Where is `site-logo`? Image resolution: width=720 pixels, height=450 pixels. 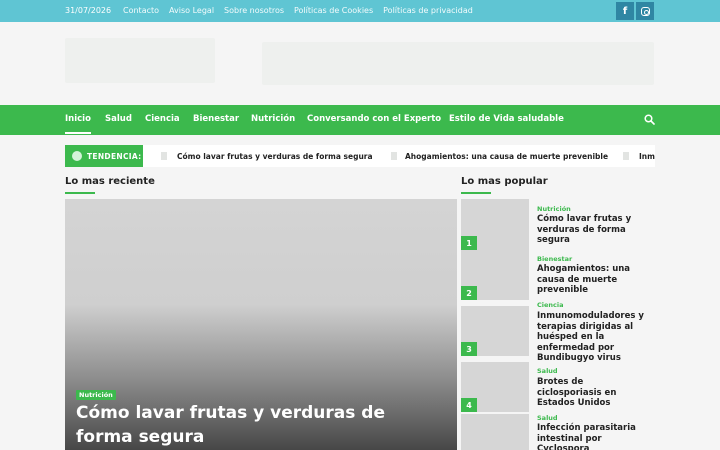 site-logo is located at coordinates (140, 60).